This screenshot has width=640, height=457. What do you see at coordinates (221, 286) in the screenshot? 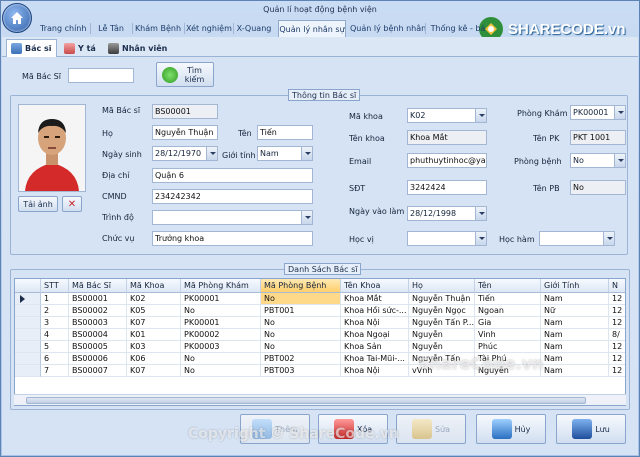
I see `col-header-ma-phong-kham: Mã Phòng Khám` at bounding box center [221, 286].